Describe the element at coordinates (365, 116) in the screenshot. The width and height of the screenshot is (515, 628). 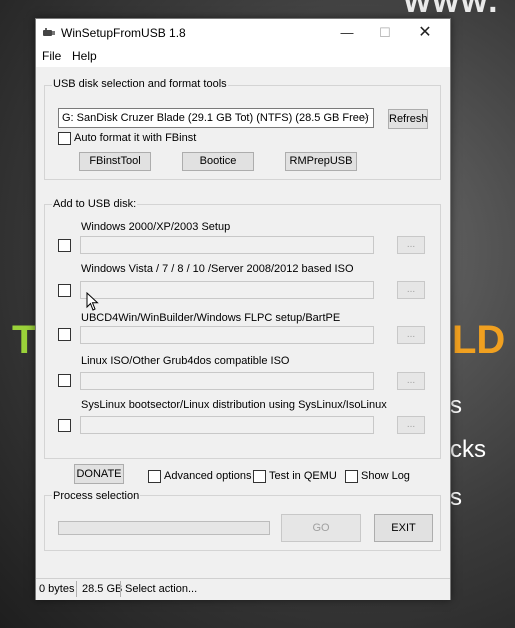
I see `chevron-down-icon: ⌵` at that location.